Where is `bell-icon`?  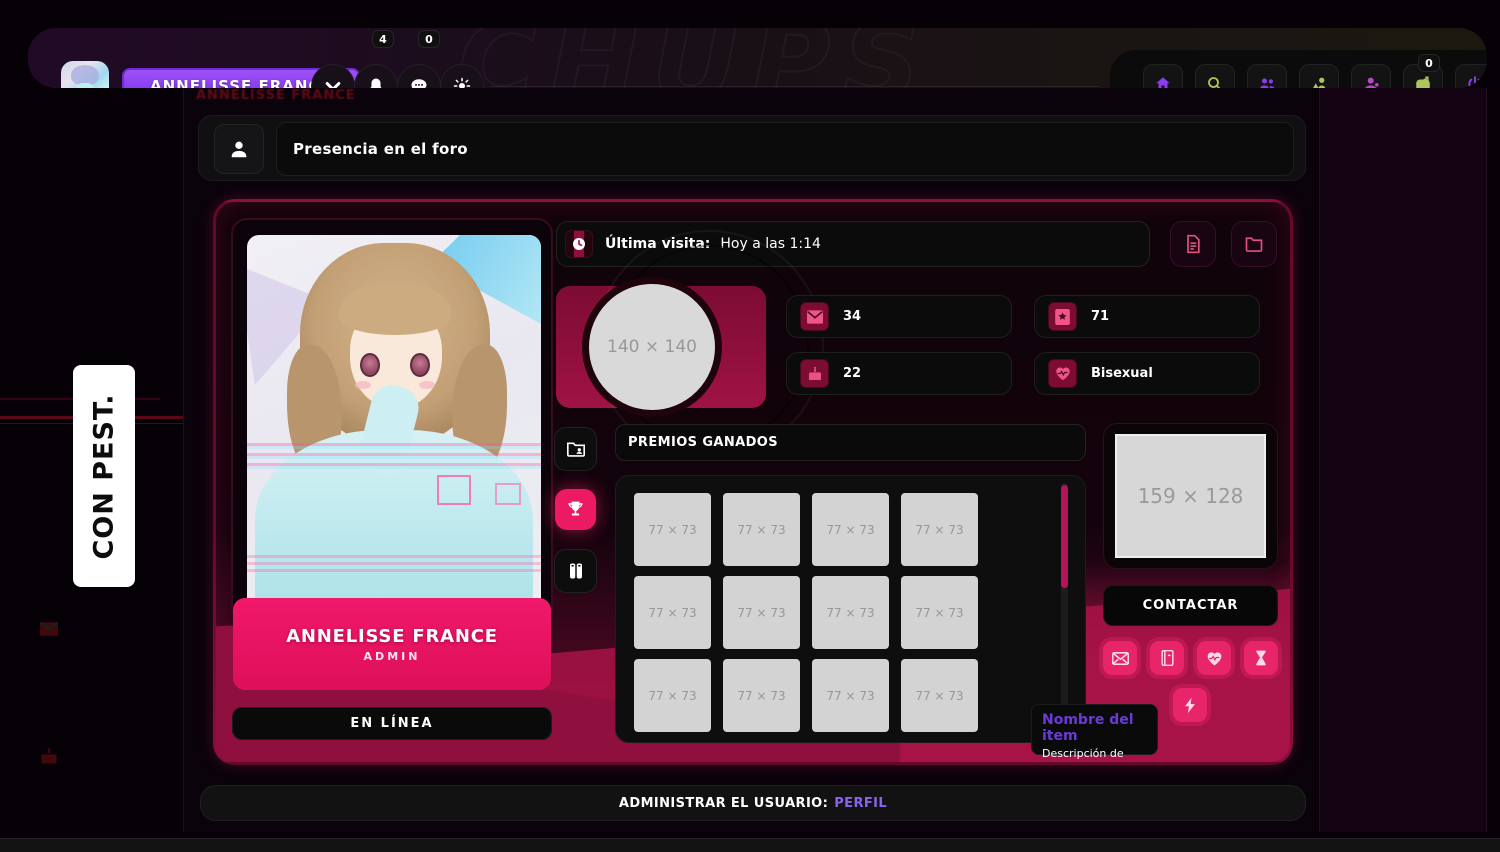
bell-icon is located at coordinates (376, 82).